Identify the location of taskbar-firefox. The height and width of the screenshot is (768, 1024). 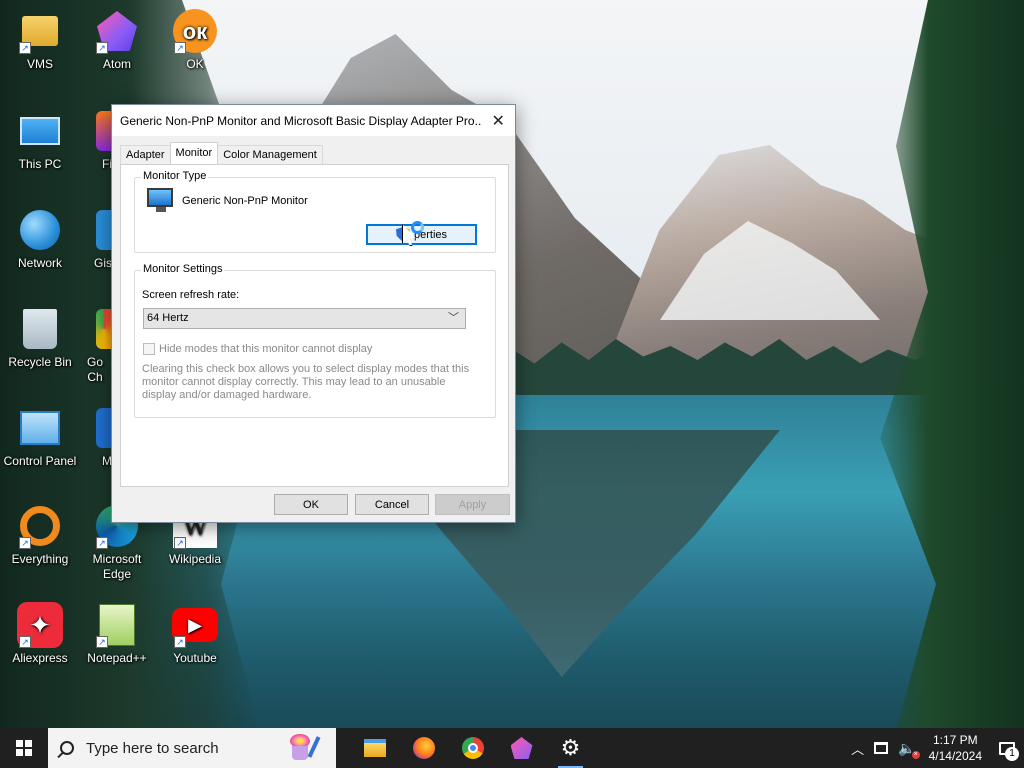
(423, 748).